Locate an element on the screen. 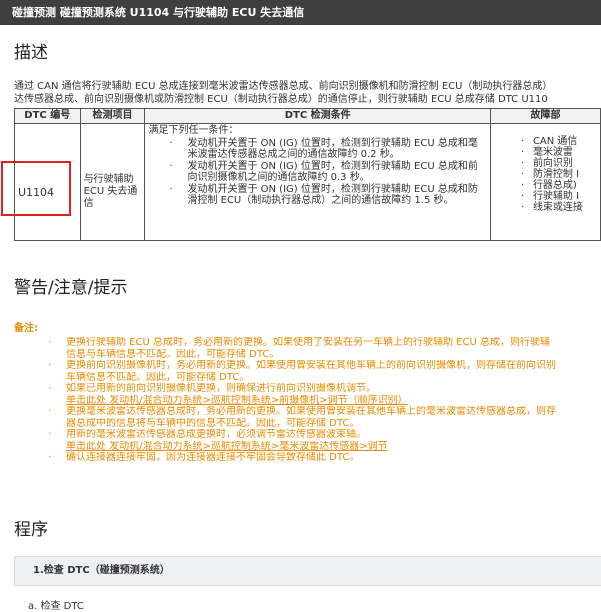  note-item-continuation: 车辆信息不匹配。因此，可能存储 DTC。 is located at coordinates (158, 377).